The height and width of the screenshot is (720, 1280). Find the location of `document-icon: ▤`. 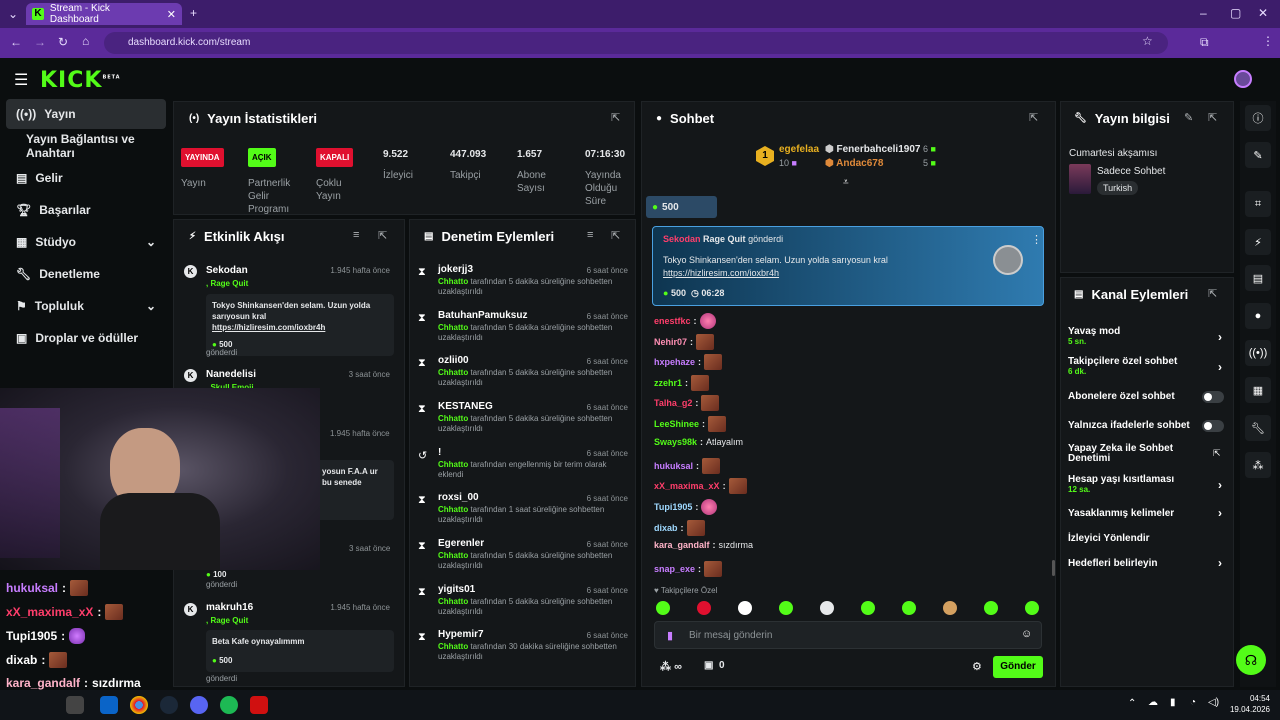

document-icon: ▤ is located at coordinates (1258, 278).